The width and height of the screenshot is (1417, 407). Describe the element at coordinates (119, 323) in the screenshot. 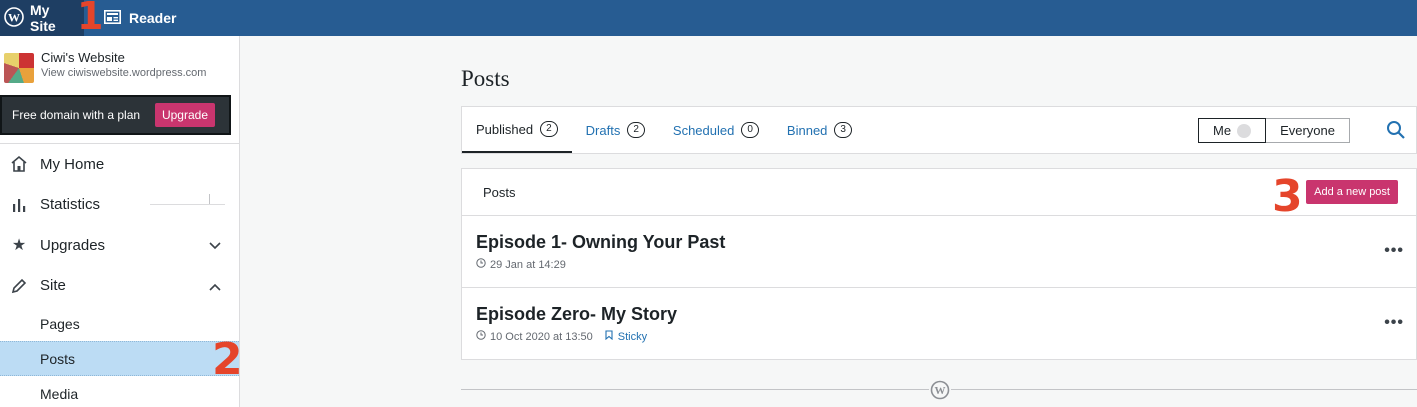

I see `sidebar-subitem-pages: Pages` at that location.